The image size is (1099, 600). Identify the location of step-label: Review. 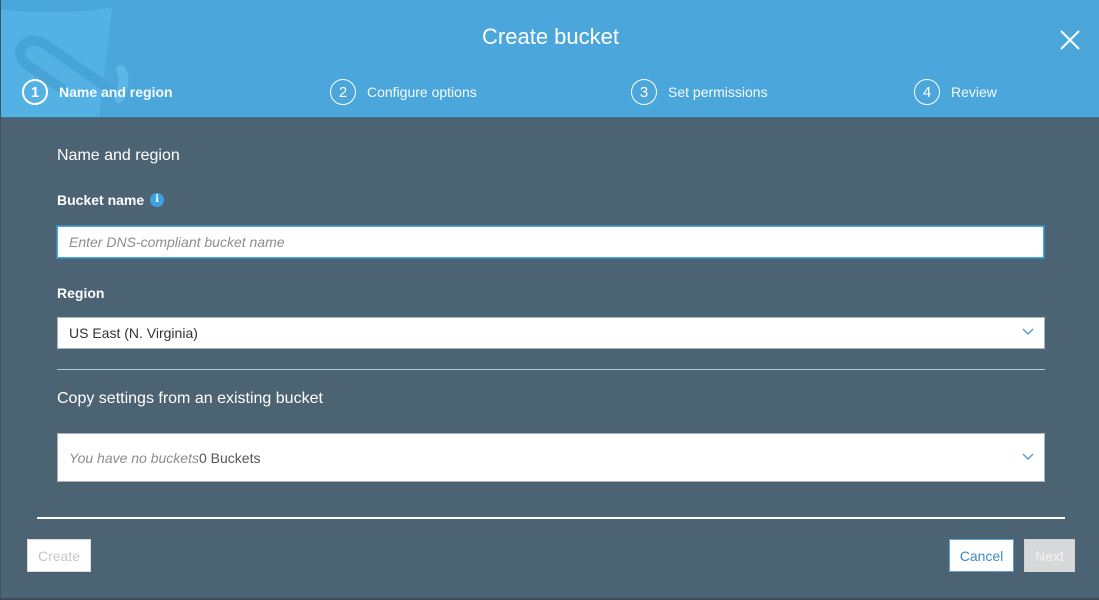
(974, 92).